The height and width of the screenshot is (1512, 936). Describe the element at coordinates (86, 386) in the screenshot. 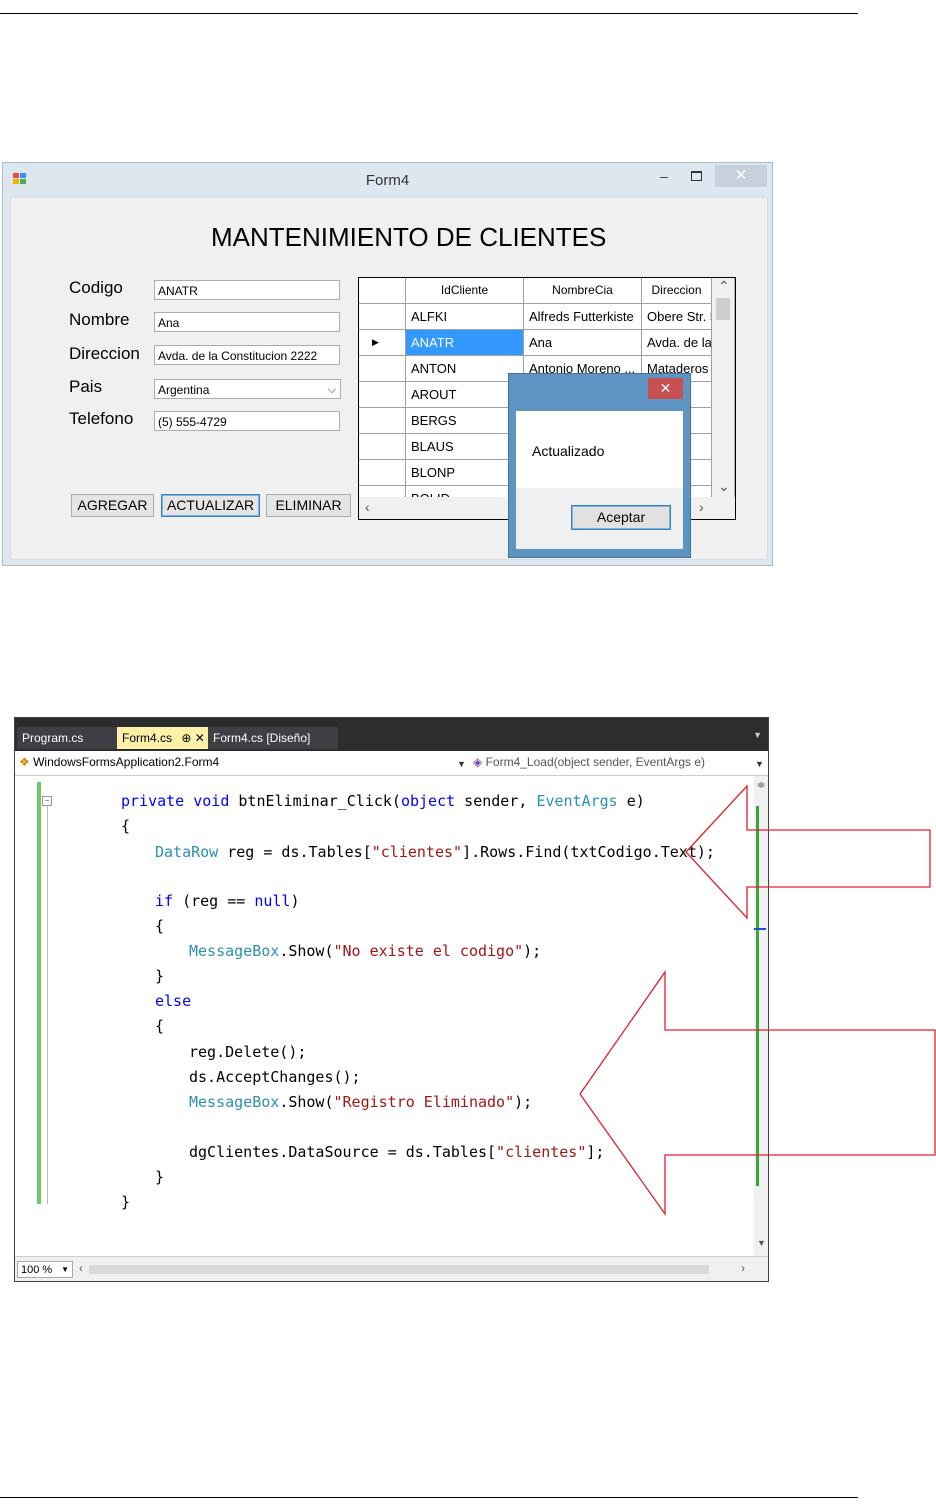

I see `pais-label: Pais` at that location.